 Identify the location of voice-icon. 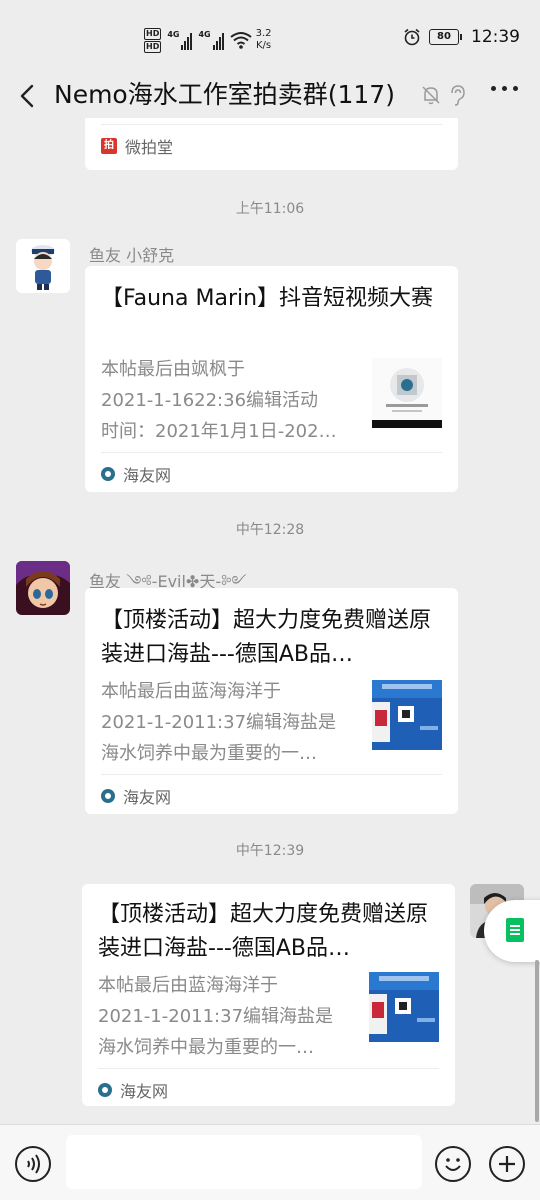
(33, 1164).